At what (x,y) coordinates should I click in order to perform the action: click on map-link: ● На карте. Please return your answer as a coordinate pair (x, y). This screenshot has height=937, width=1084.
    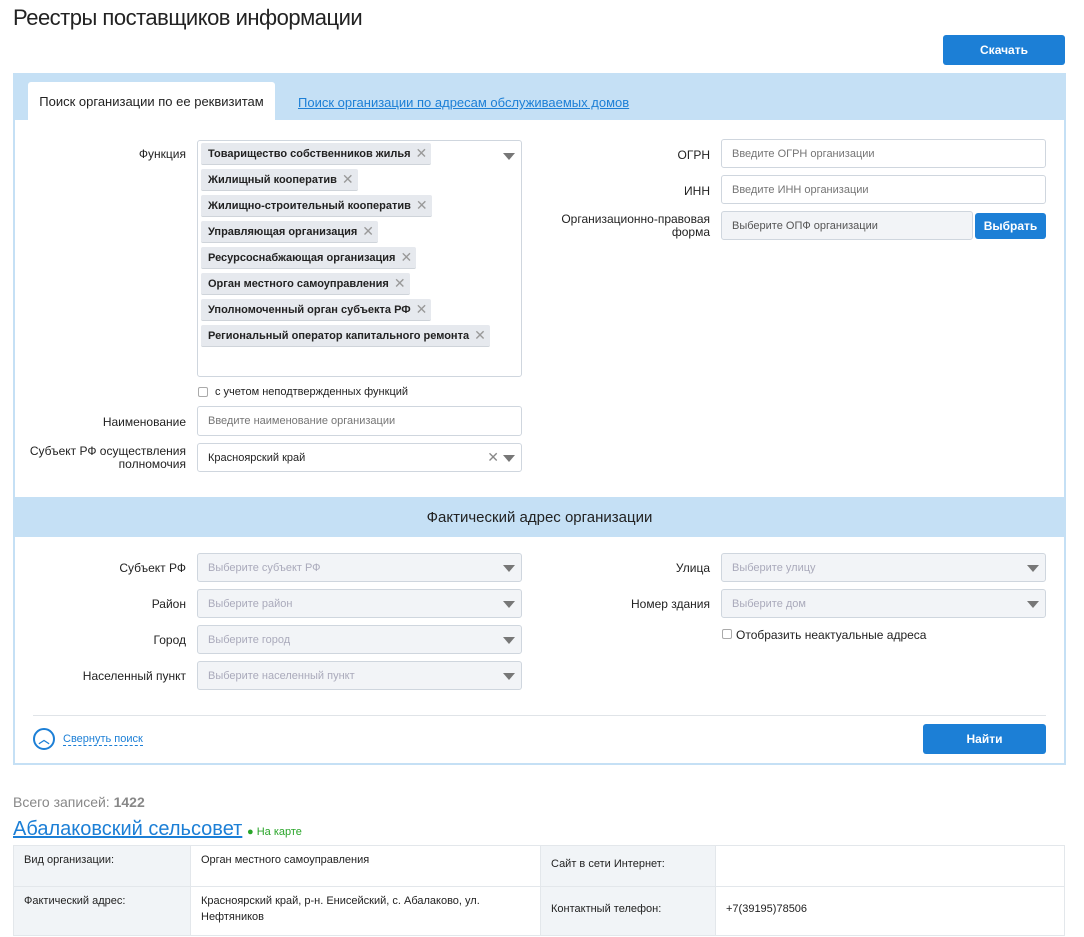
    Looking at the image, I should click on (274, 832).